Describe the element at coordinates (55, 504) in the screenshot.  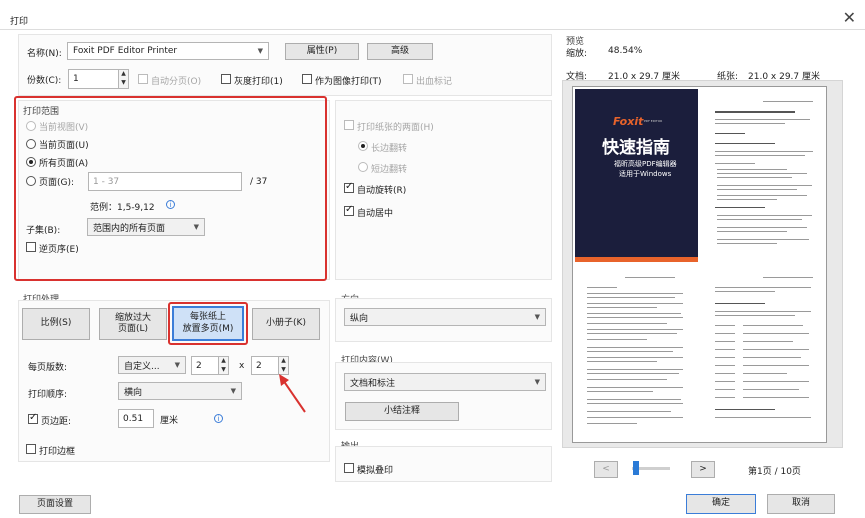
I see `page-setup-button: 页面设置` at that location.